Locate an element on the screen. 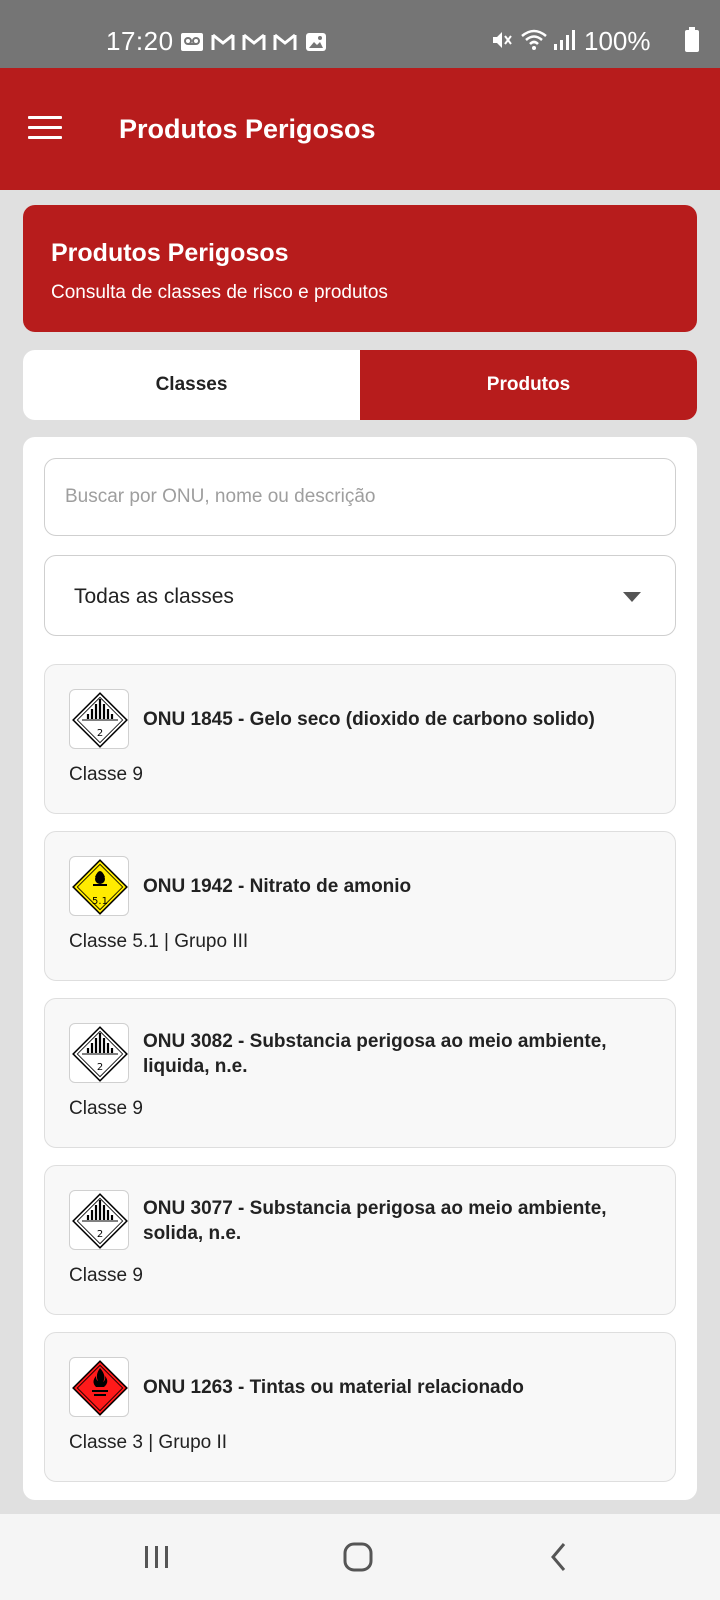 This screenshot has width=720, height=1600. home-icon is located at coordinates (359, 1557).